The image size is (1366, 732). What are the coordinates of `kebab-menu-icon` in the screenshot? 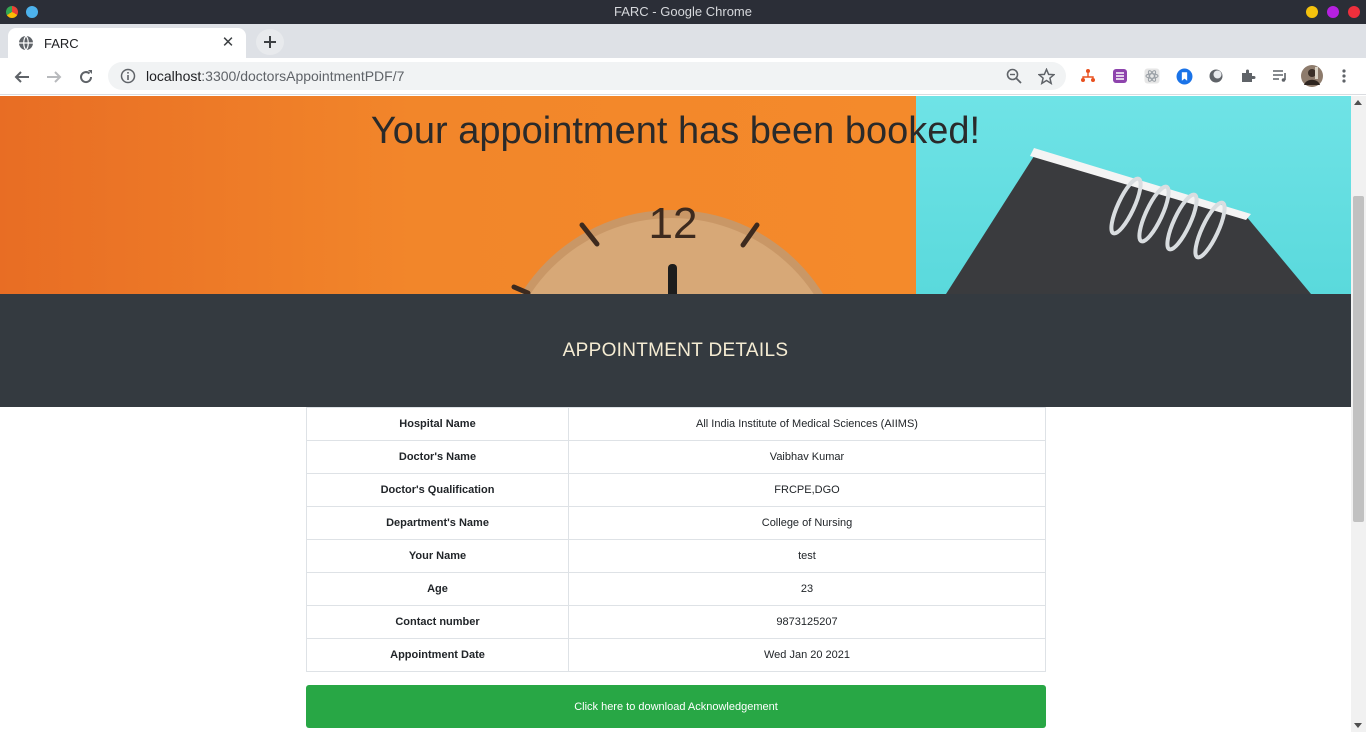 It's located at (1344, 76).